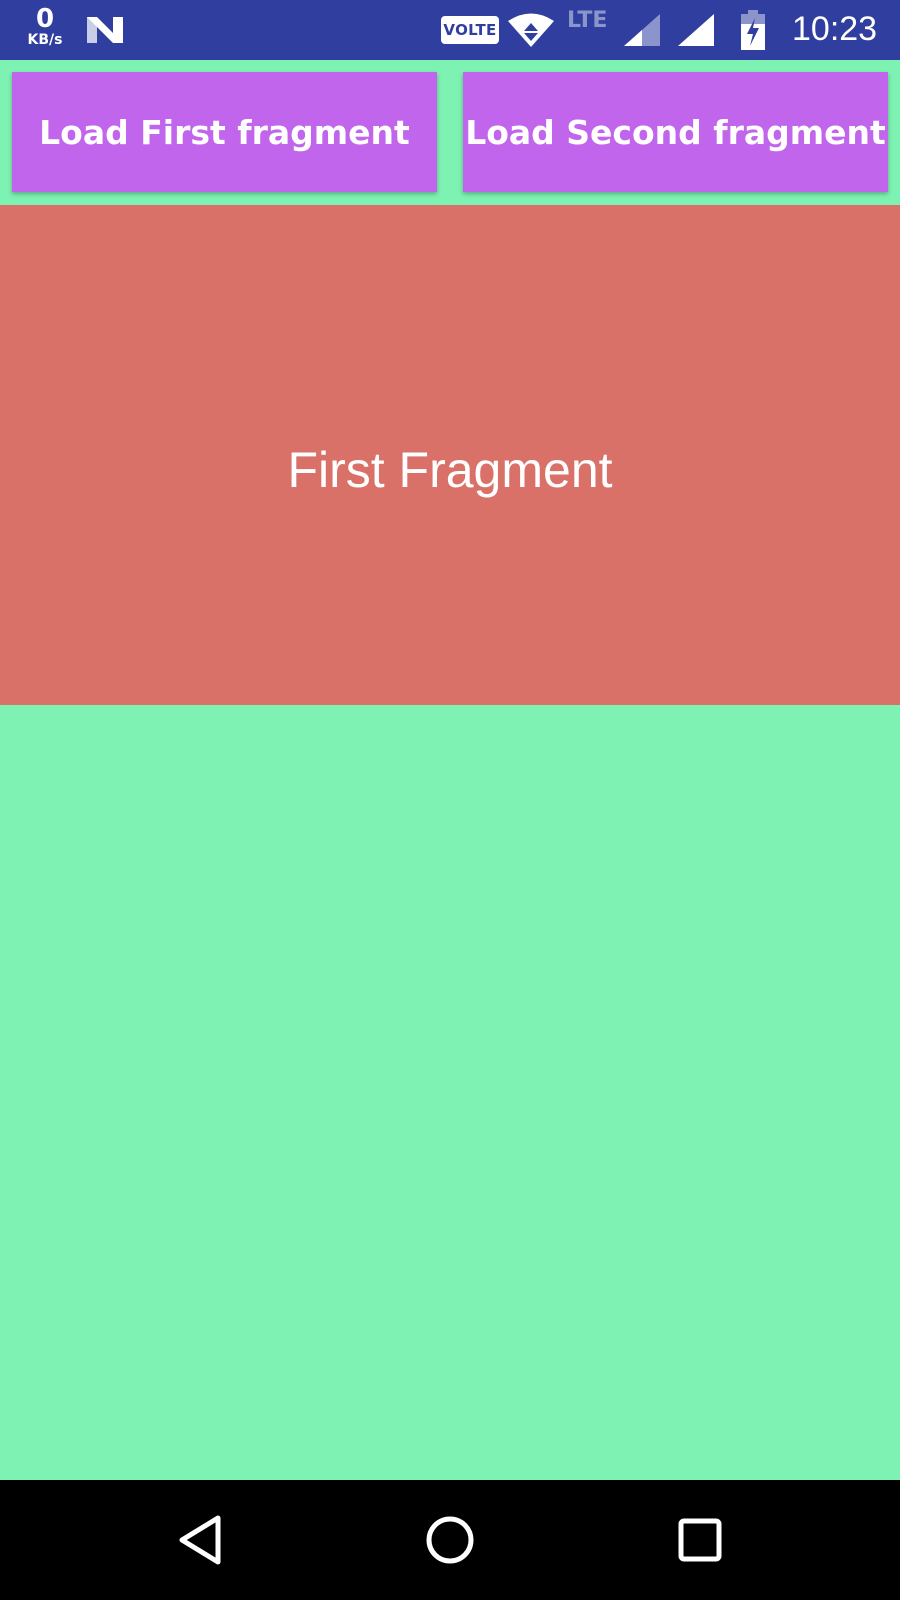  Describe the element at coordinates (224, 132) in the screenshot. I see `load-first-fragment-button: Load First fragment` at that location.